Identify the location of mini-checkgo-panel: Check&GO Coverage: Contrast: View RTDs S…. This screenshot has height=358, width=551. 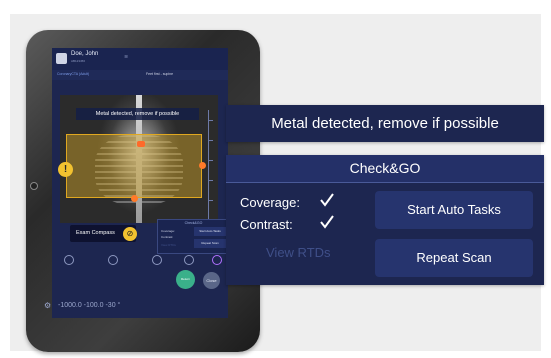
(192, 236).